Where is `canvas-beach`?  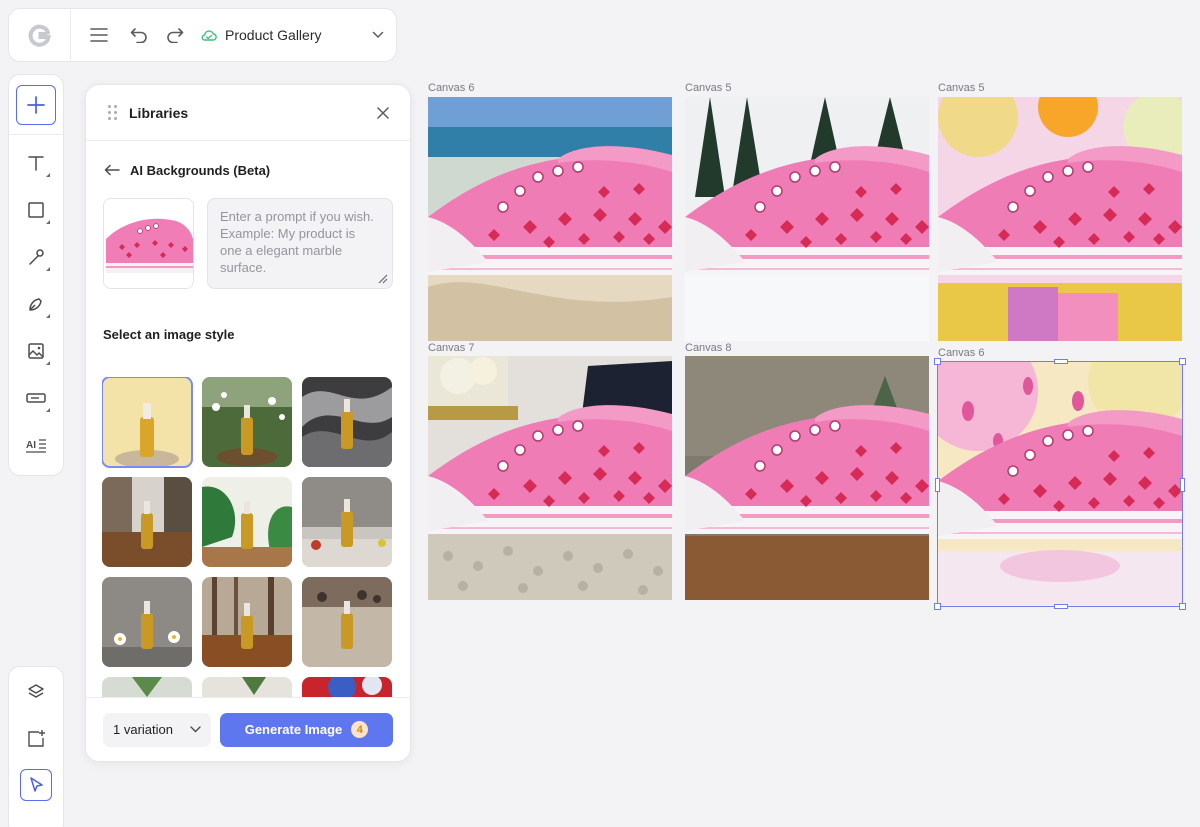 canvas-beach is located at coordinates (550, 219).